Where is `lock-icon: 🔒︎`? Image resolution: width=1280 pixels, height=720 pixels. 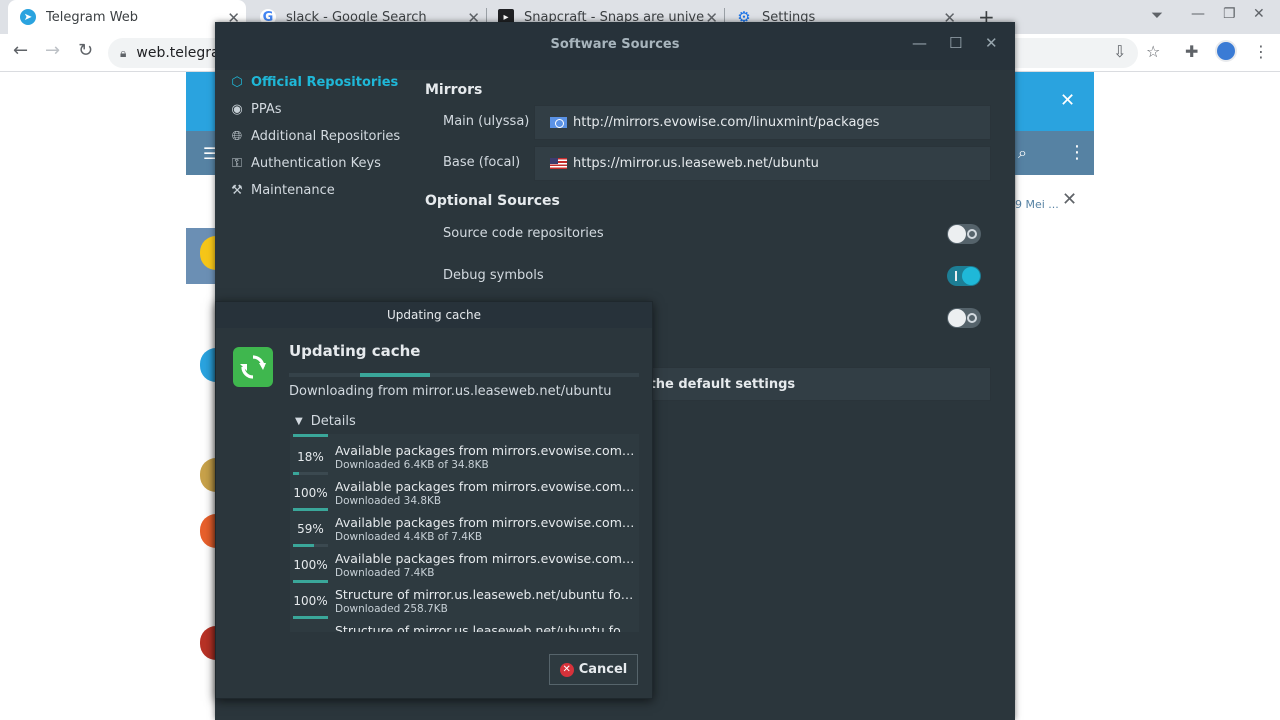 lock-icon: 🔒︎ is located at coordinates (123, 52).